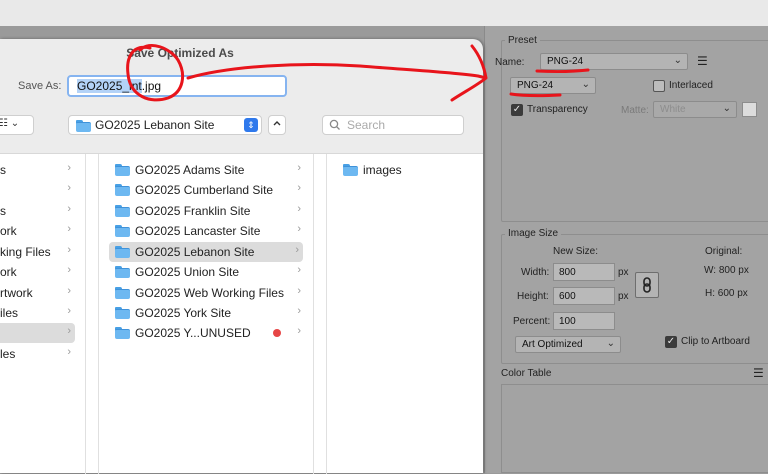 The image size is (768, 474). I want to click on list-item: iles ›, so click(42, 313).